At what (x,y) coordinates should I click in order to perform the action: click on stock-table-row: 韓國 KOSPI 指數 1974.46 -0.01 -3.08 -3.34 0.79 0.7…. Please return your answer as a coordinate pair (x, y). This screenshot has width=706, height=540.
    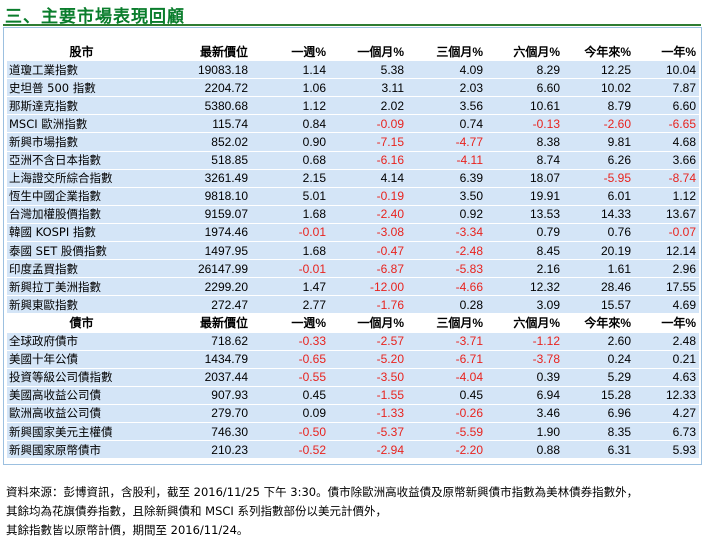
    Looking at the image, I should click on (353, 233).